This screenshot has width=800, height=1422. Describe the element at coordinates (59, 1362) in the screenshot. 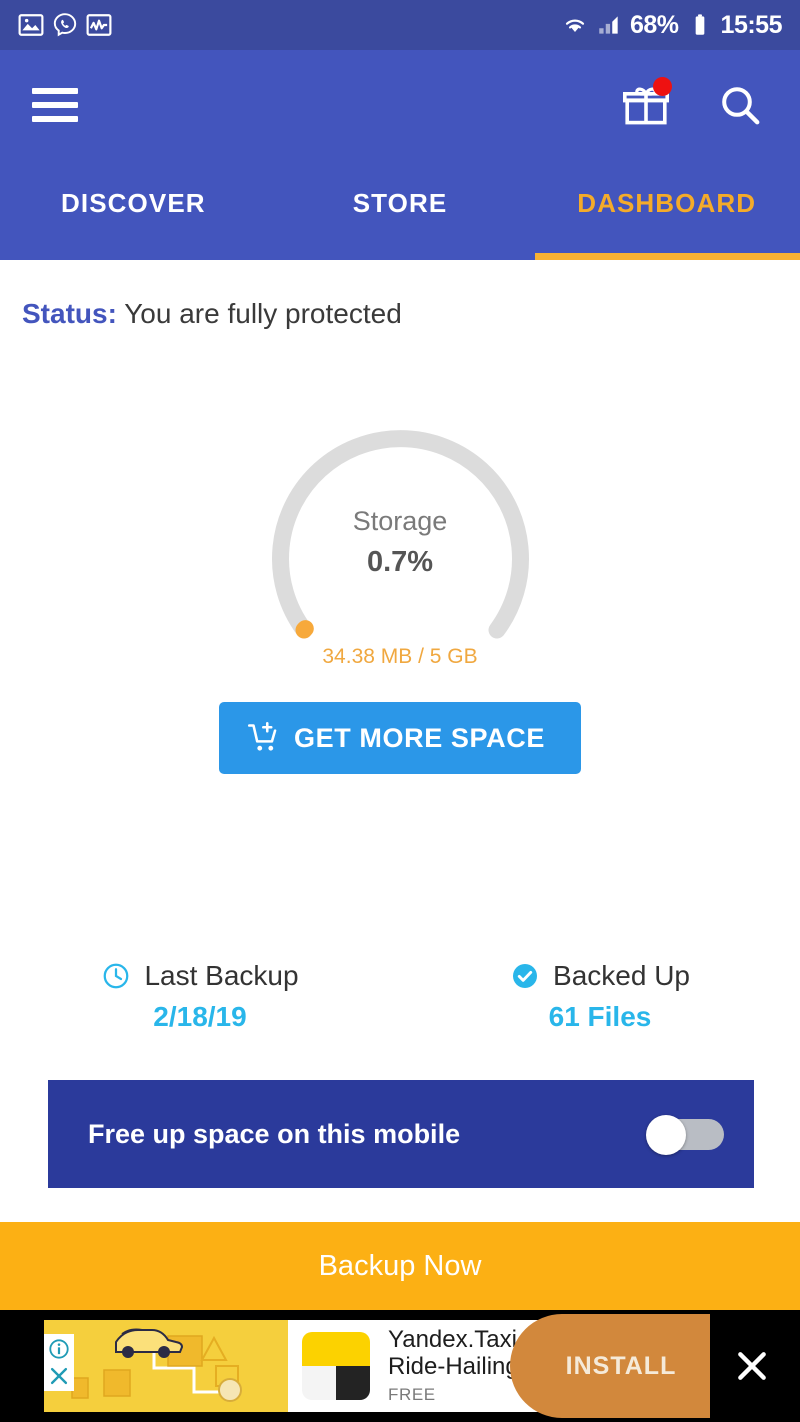

I see `ad-badge-strip` at that location.